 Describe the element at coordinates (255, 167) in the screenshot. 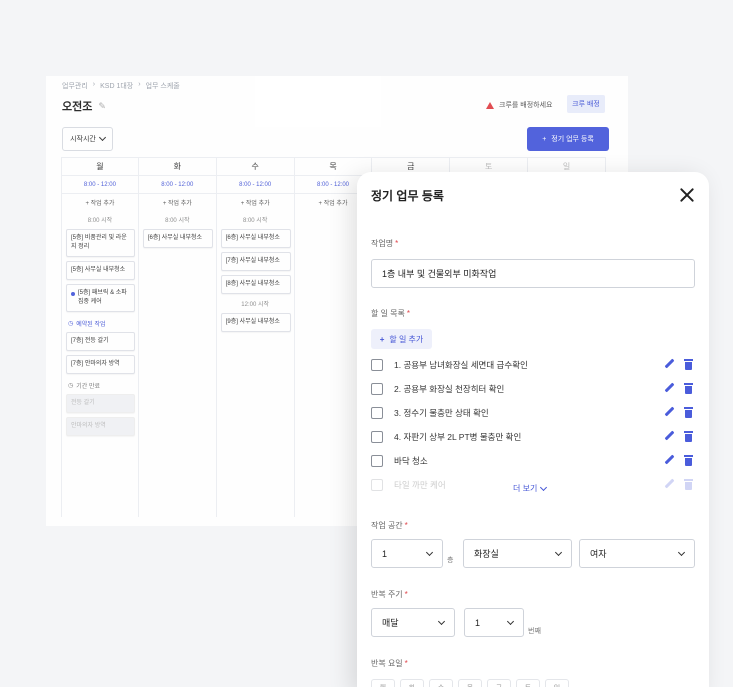

I see `day-header: 수` at that location.